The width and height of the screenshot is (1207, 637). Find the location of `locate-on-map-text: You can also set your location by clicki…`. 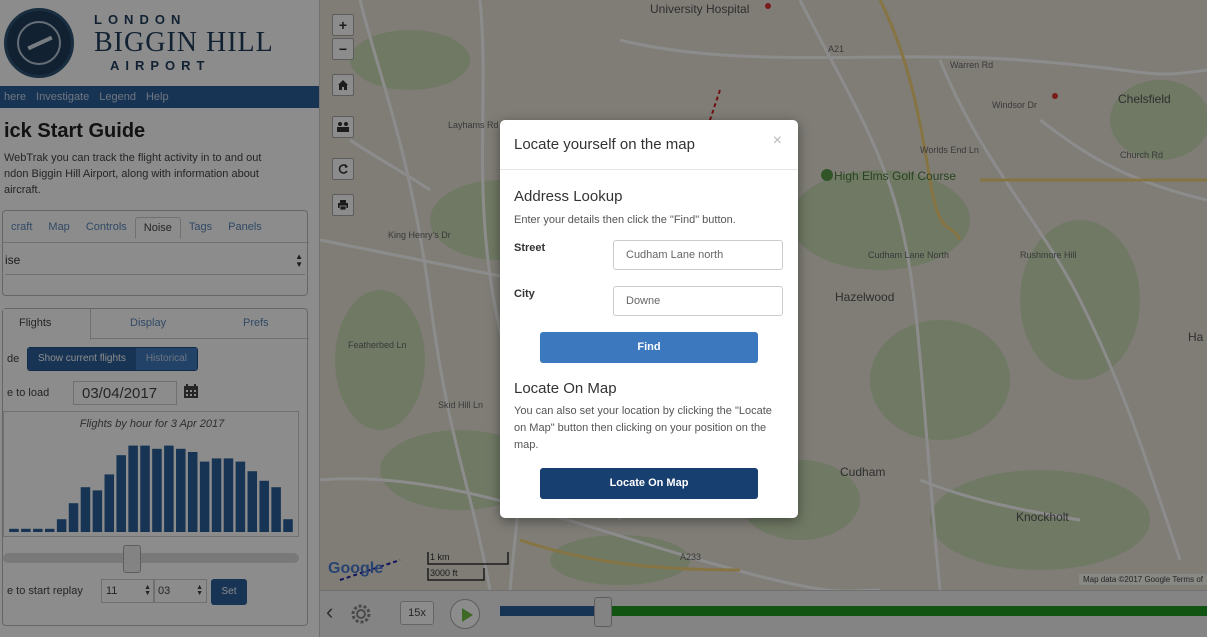

locate-on-map-text: You can also set your location by clicki… is located at coordinates (643, 428).